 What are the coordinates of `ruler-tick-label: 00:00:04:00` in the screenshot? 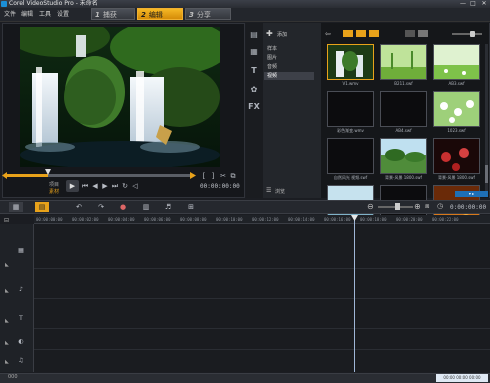 It's located at (121, 219).